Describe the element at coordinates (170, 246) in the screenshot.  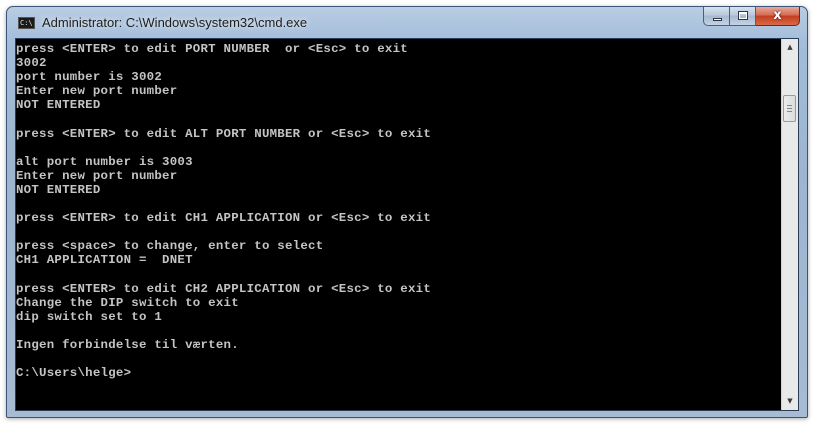
I see `console-line: press <space> to change, enter to select` at that location.